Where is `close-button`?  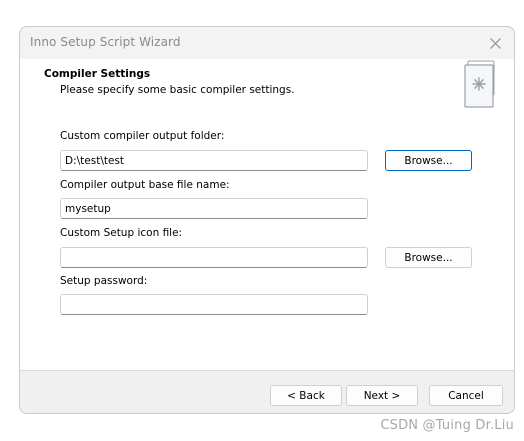
close-button is located at coordinates (495, 43).